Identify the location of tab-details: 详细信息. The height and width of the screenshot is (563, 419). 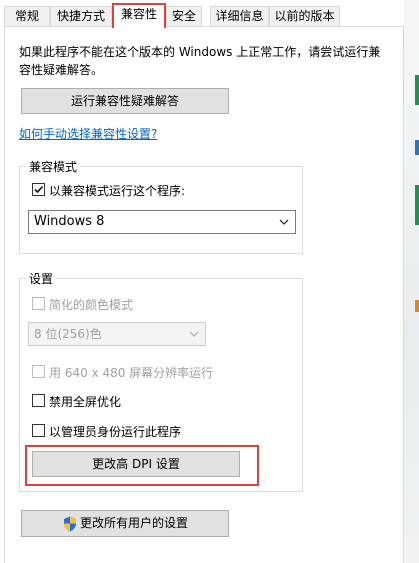
(239, 16).